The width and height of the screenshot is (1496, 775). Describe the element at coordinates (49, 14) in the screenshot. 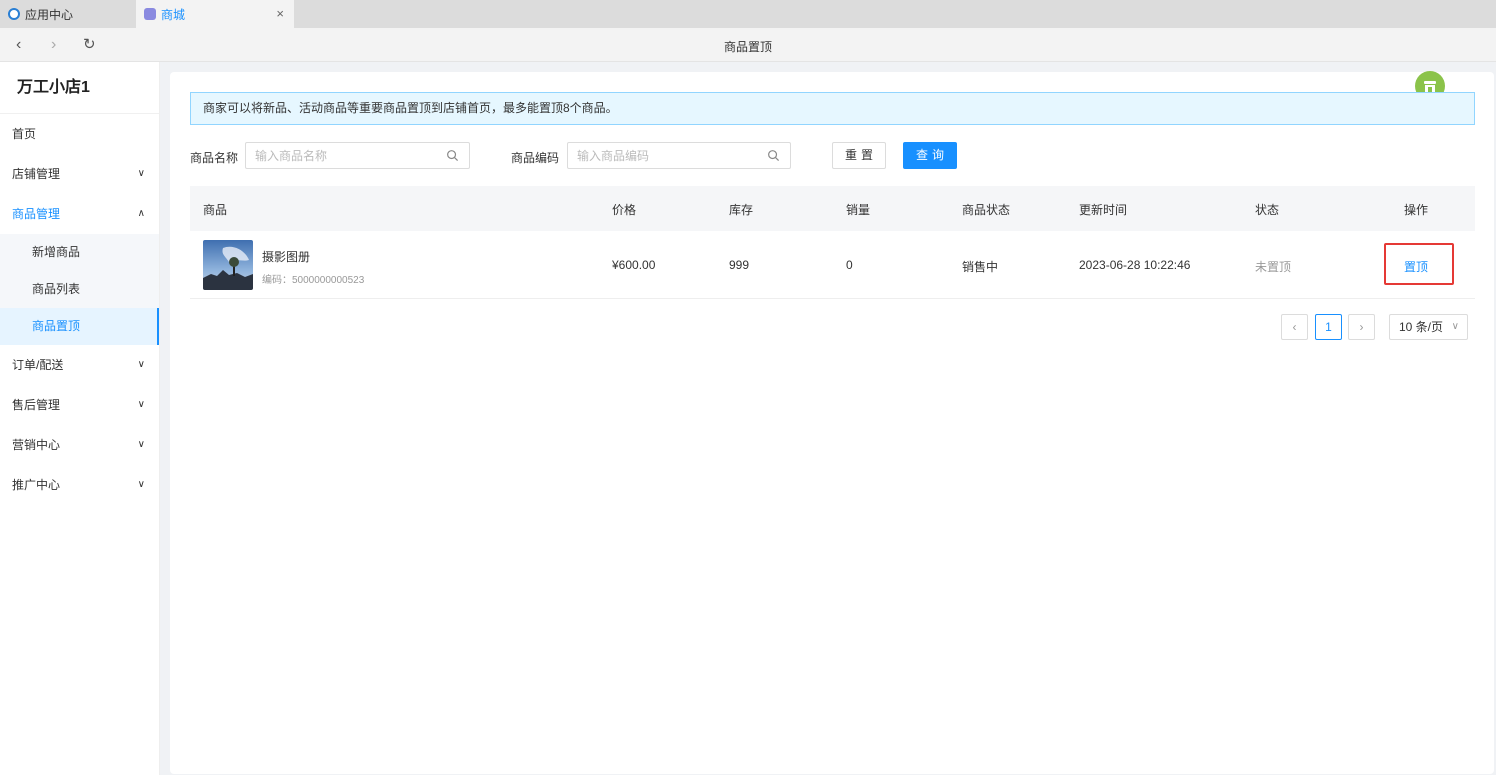

I see `tab-label: 应用中心` at that location.